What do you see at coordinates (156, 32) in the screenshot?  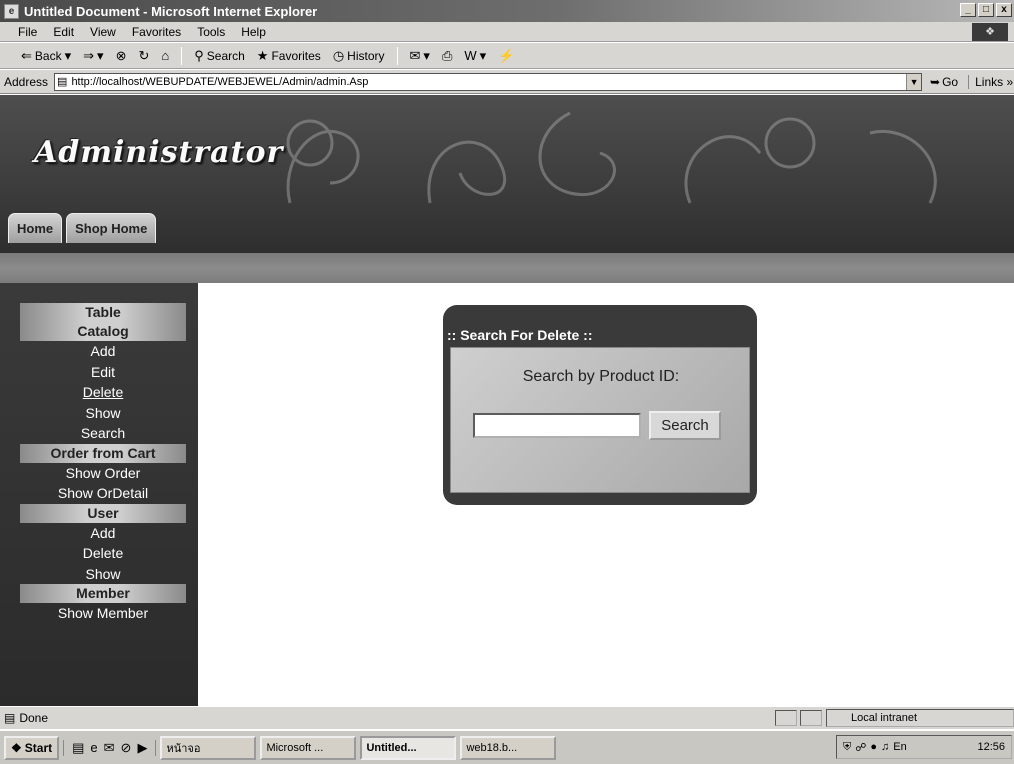 I see `menu-favorites: Favorites` at bounding box center [156, 32].